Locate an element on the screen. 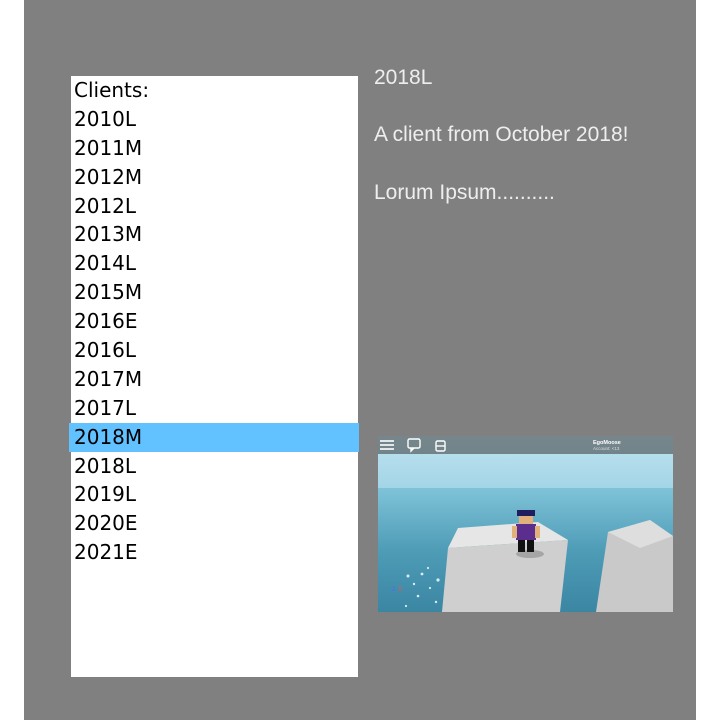 The image size is (720, 720). list-item: 2016L is located at coordinates (214, 350).